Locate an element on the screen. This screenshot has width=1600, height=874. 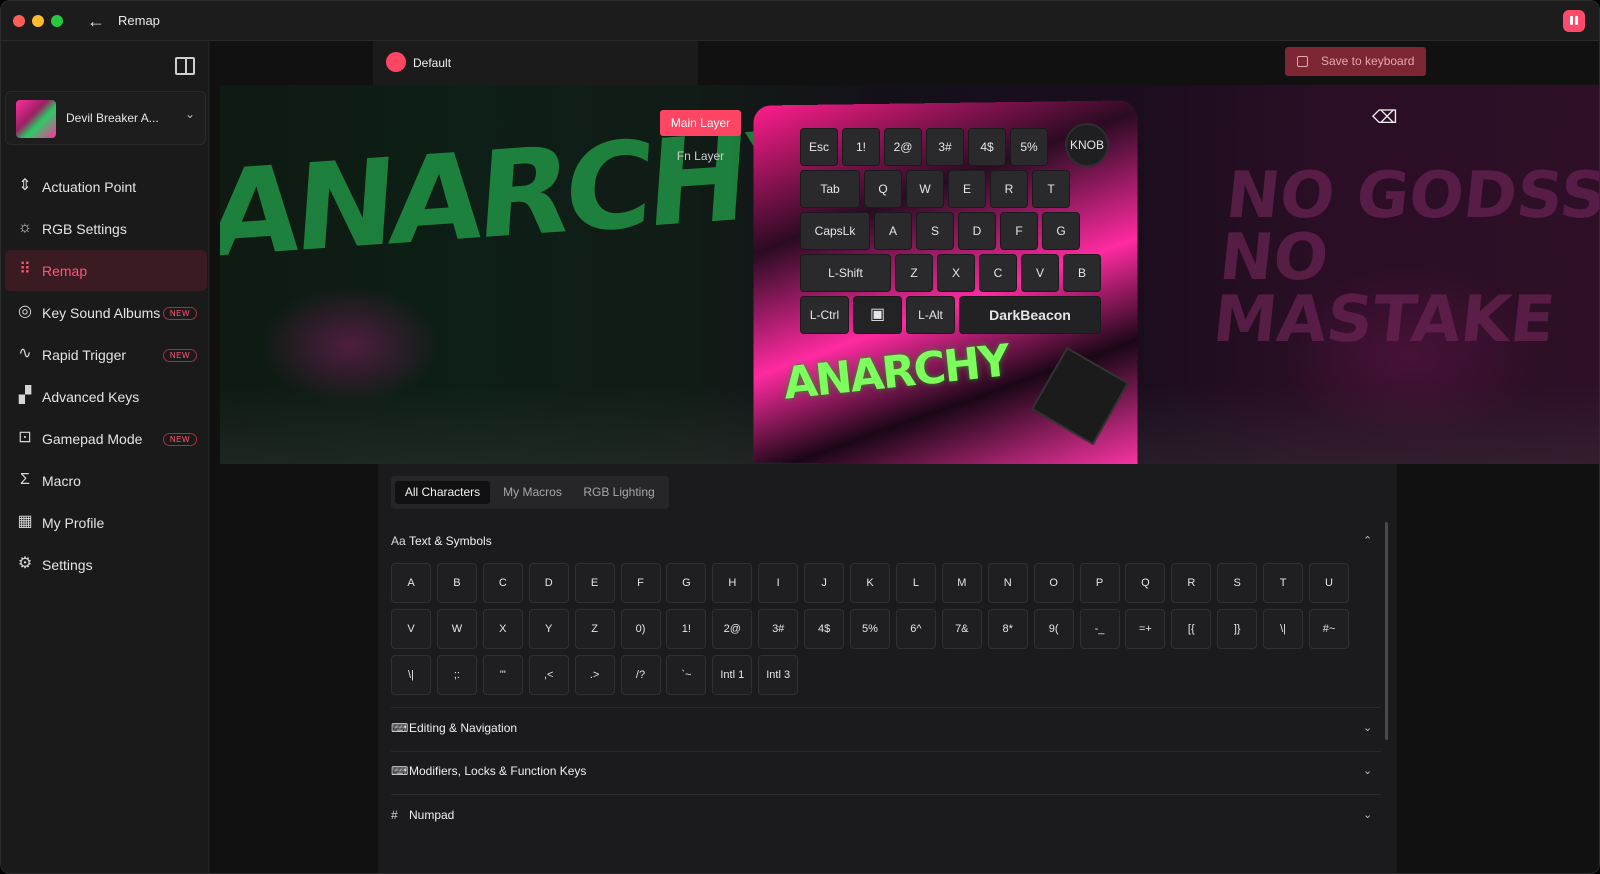
char-key: R is located at coordinates (1191, 583).